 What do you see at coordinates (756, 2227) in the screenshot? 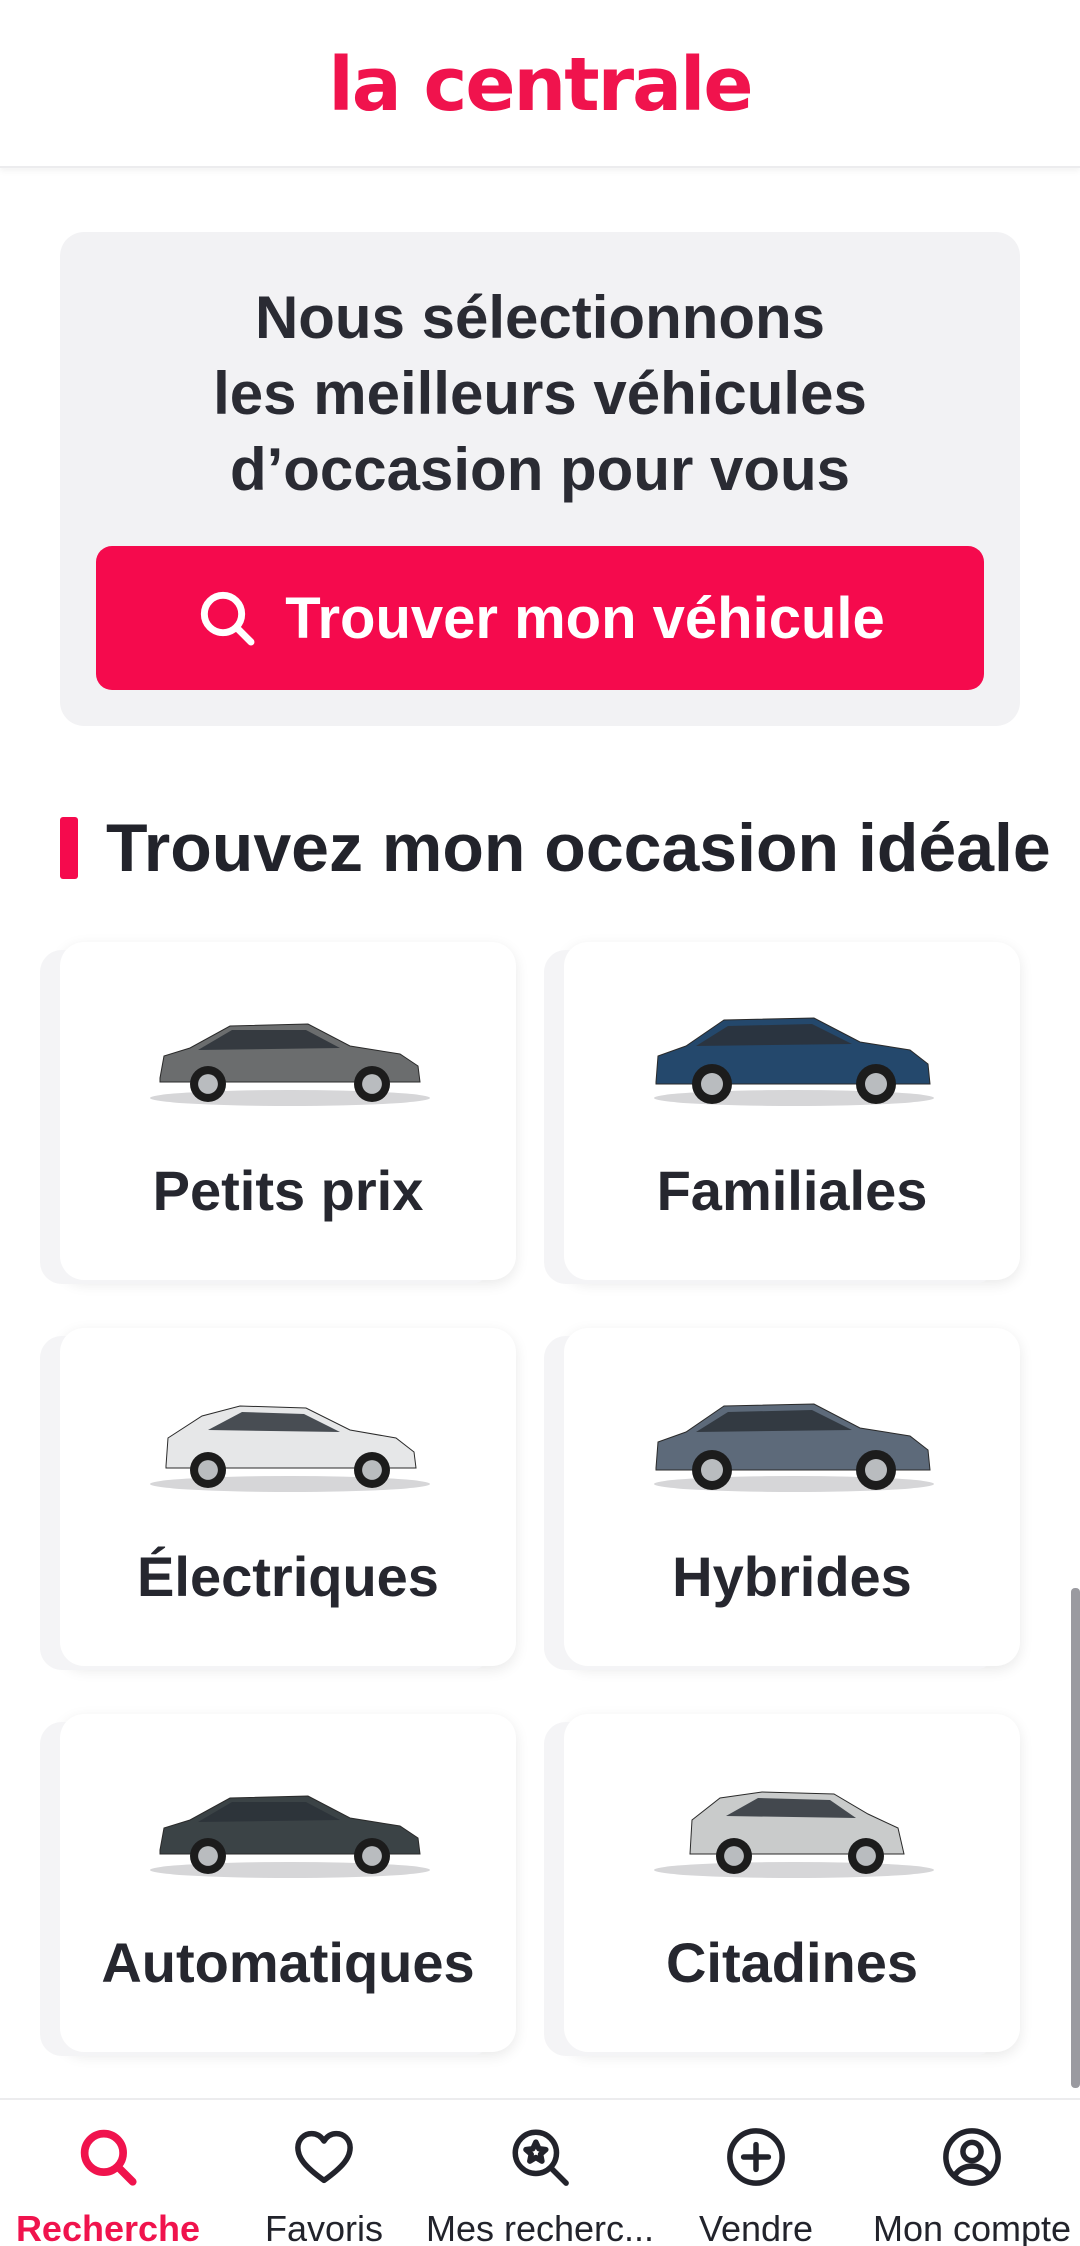
I see `tab-label: Vendre` at bounding box center [756, 2227].